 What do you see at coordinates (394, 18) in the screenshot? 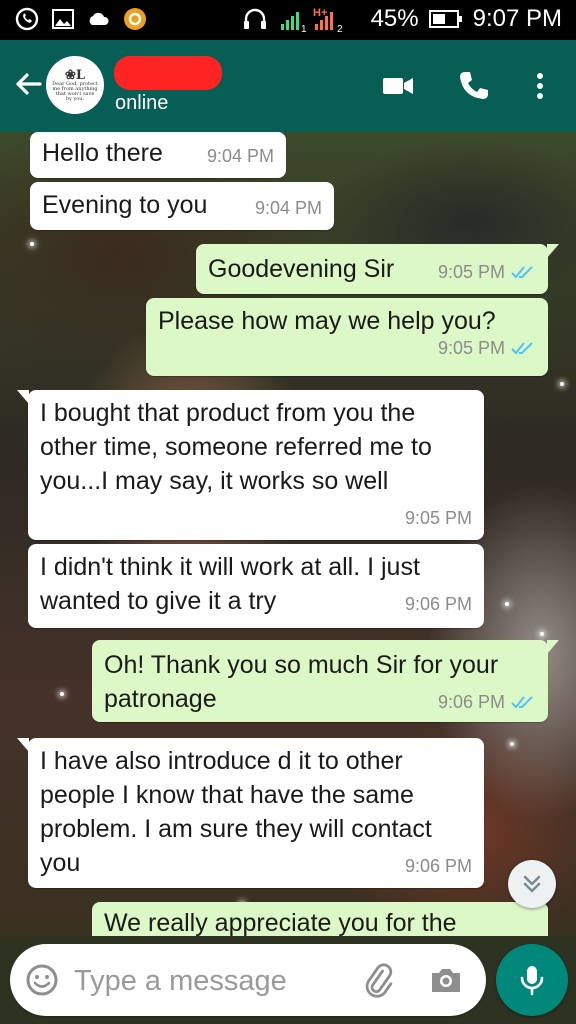
I see `battery-percent: 45%` at bounding box center [394, 18].